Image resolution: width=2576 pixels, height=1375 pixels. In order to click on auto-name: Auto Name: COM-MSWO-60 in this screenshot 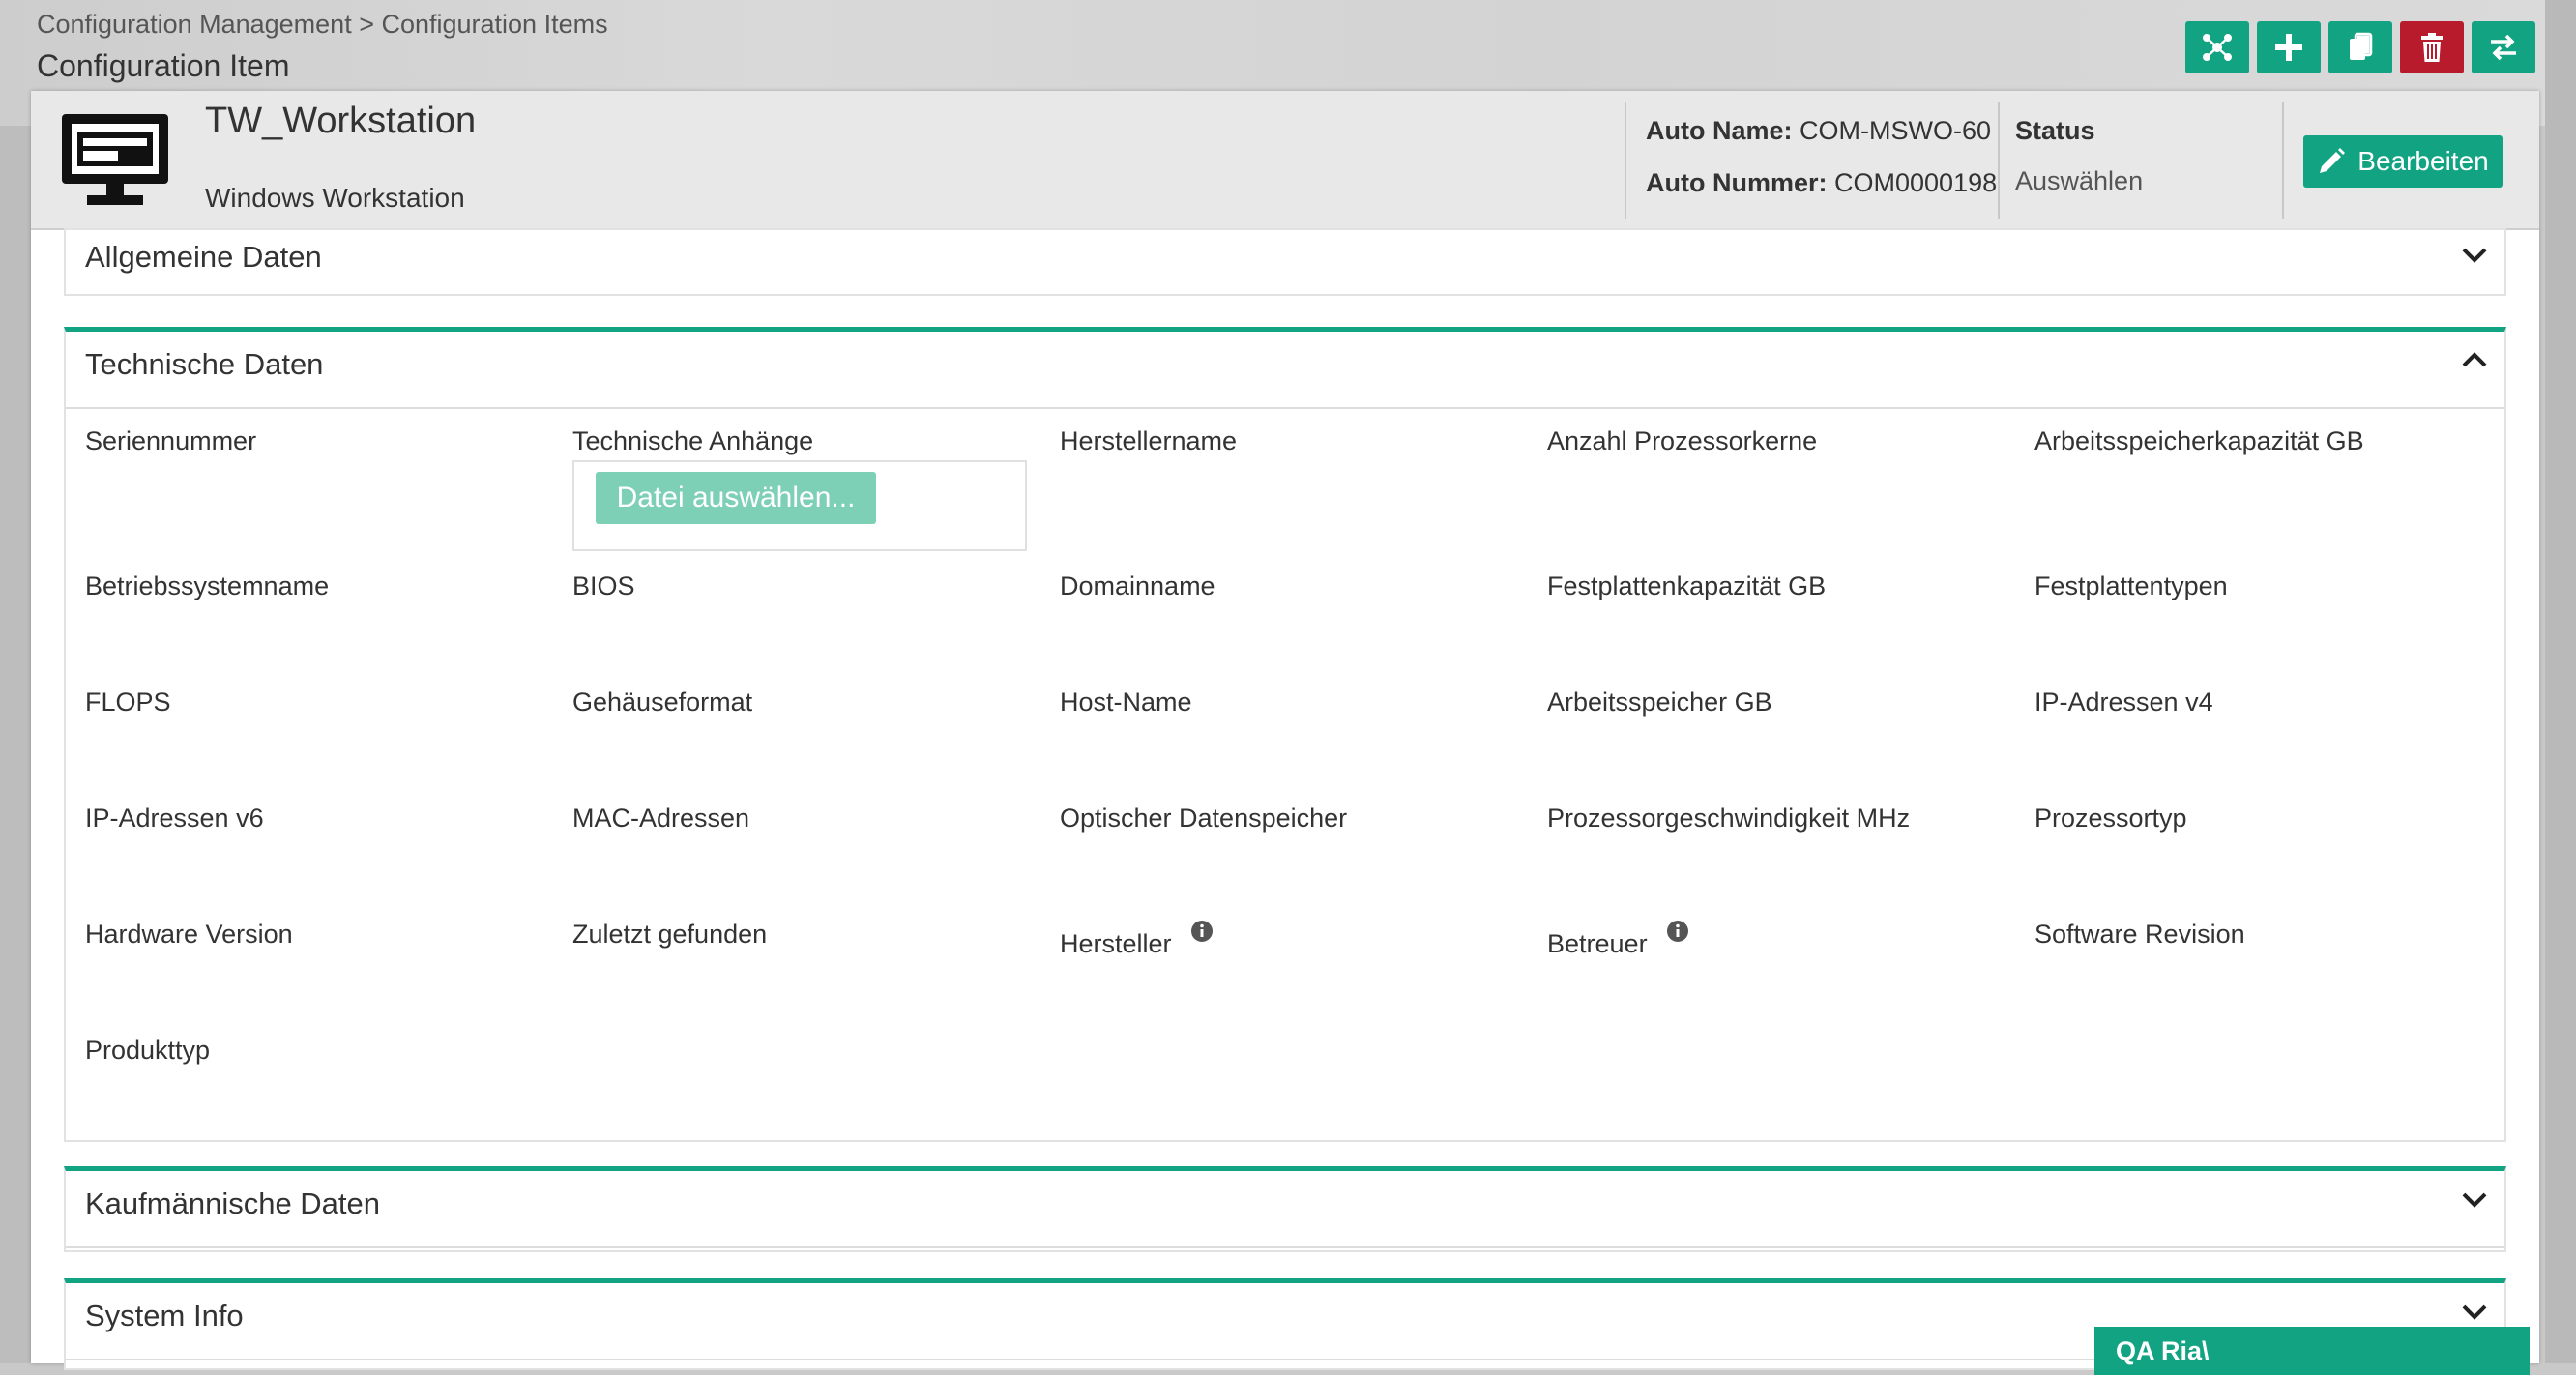, I will do `click(1818, 131)`.